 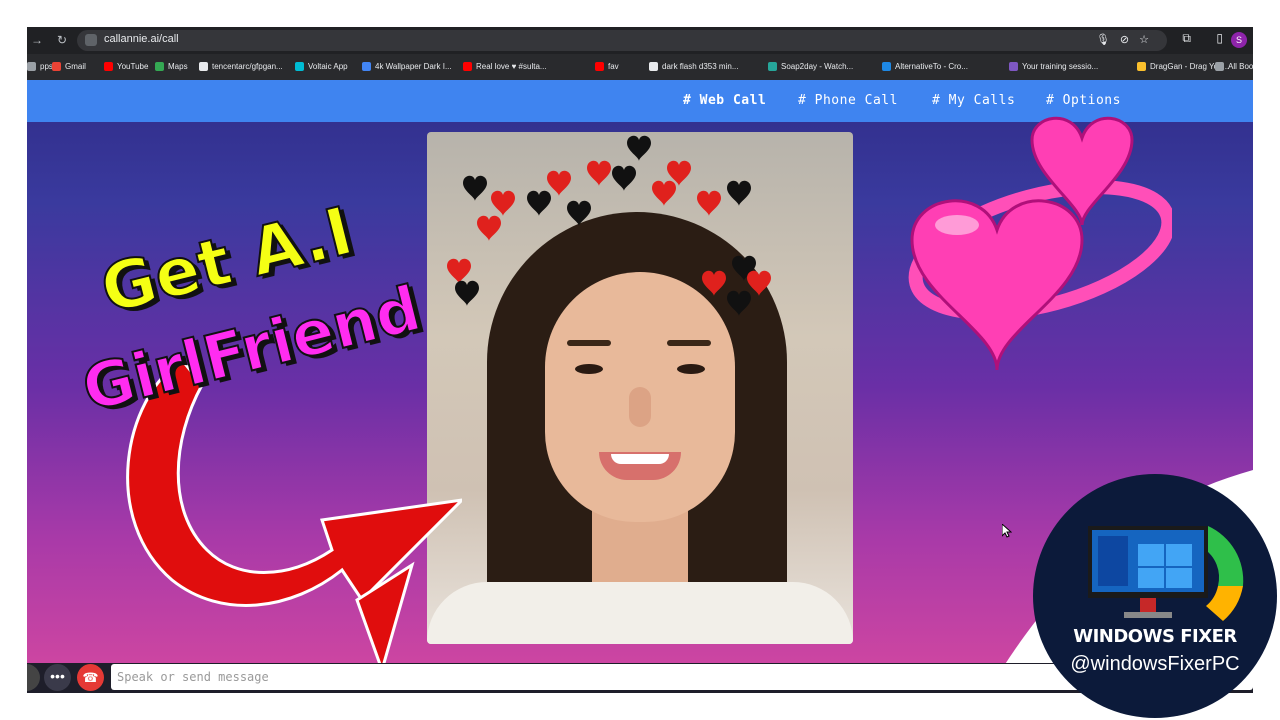 I want to click on bookmark-item: Maps, so click(x=171, y=66).